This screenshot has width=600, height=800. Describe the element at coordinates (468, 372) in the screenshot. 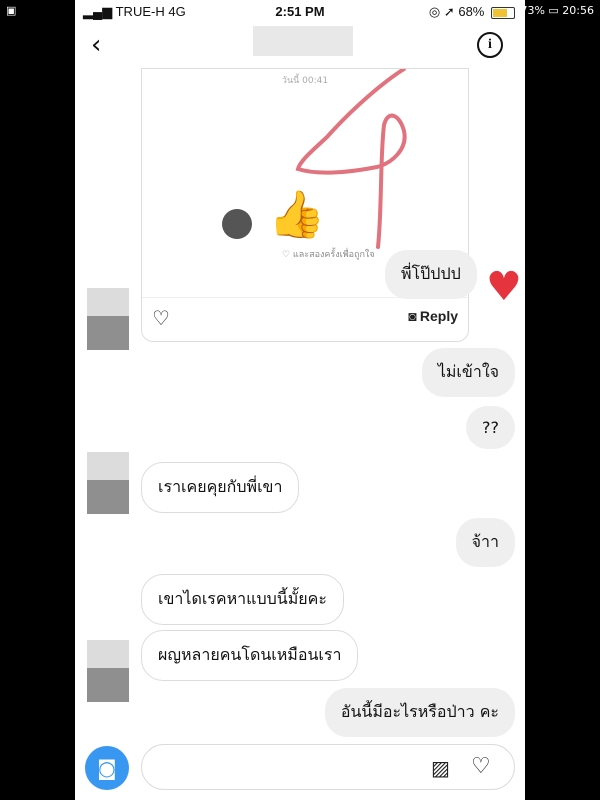

I see `message-bubble: ไม่เข้าใจ` at that location.